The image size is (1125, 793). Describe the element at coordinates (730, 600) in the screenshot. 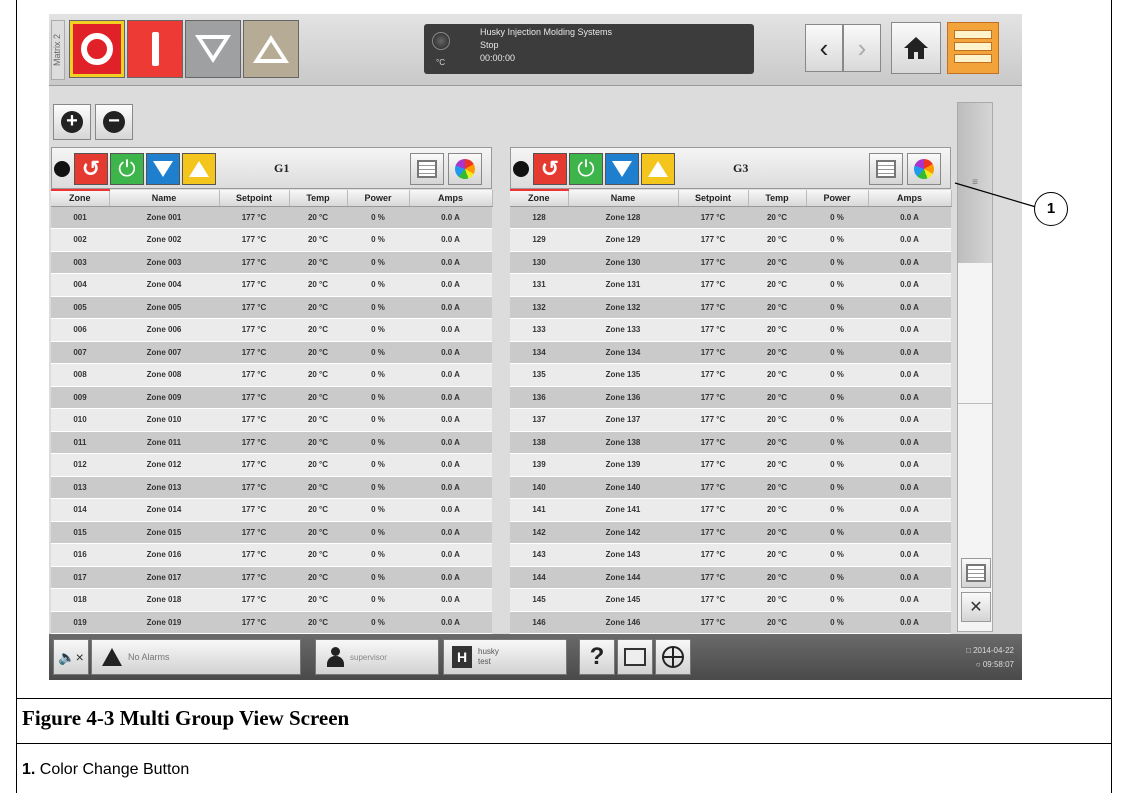

I see `table-row: 145 Zone 145 177 °C 20 °C 0 % 0.0 A` at that location.